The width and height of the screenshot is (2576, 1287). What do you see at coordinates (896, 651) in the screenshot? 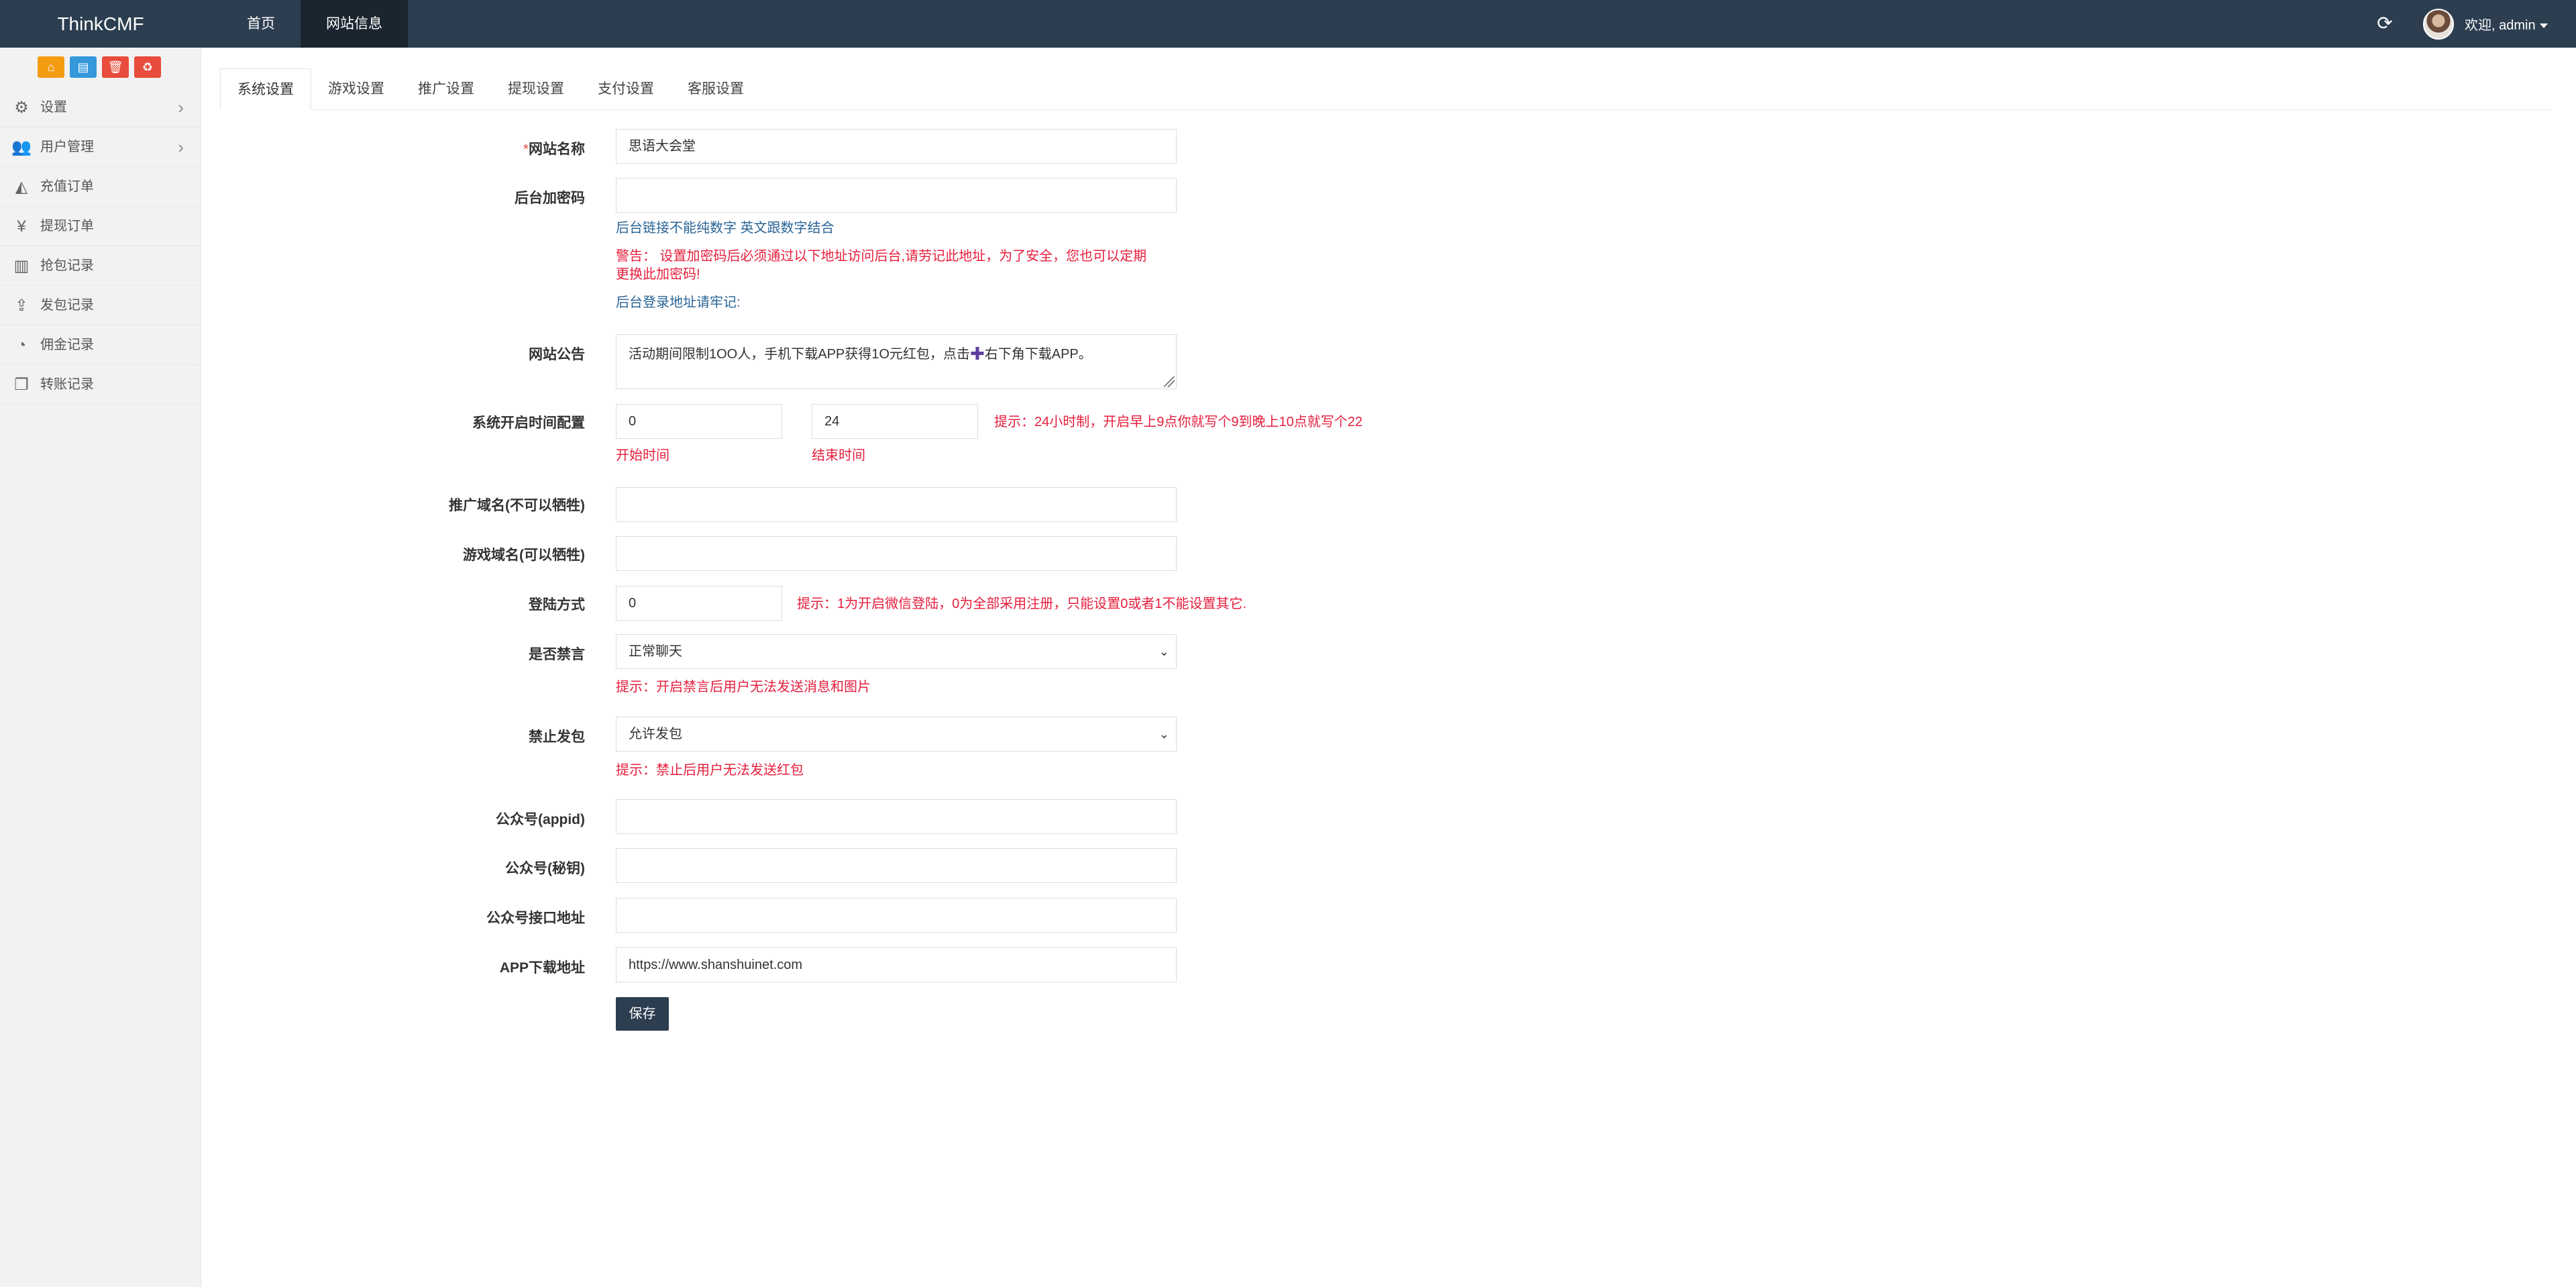
I see `mute-select: 正常聊天 ⌄` at bounding box center [896, 651].